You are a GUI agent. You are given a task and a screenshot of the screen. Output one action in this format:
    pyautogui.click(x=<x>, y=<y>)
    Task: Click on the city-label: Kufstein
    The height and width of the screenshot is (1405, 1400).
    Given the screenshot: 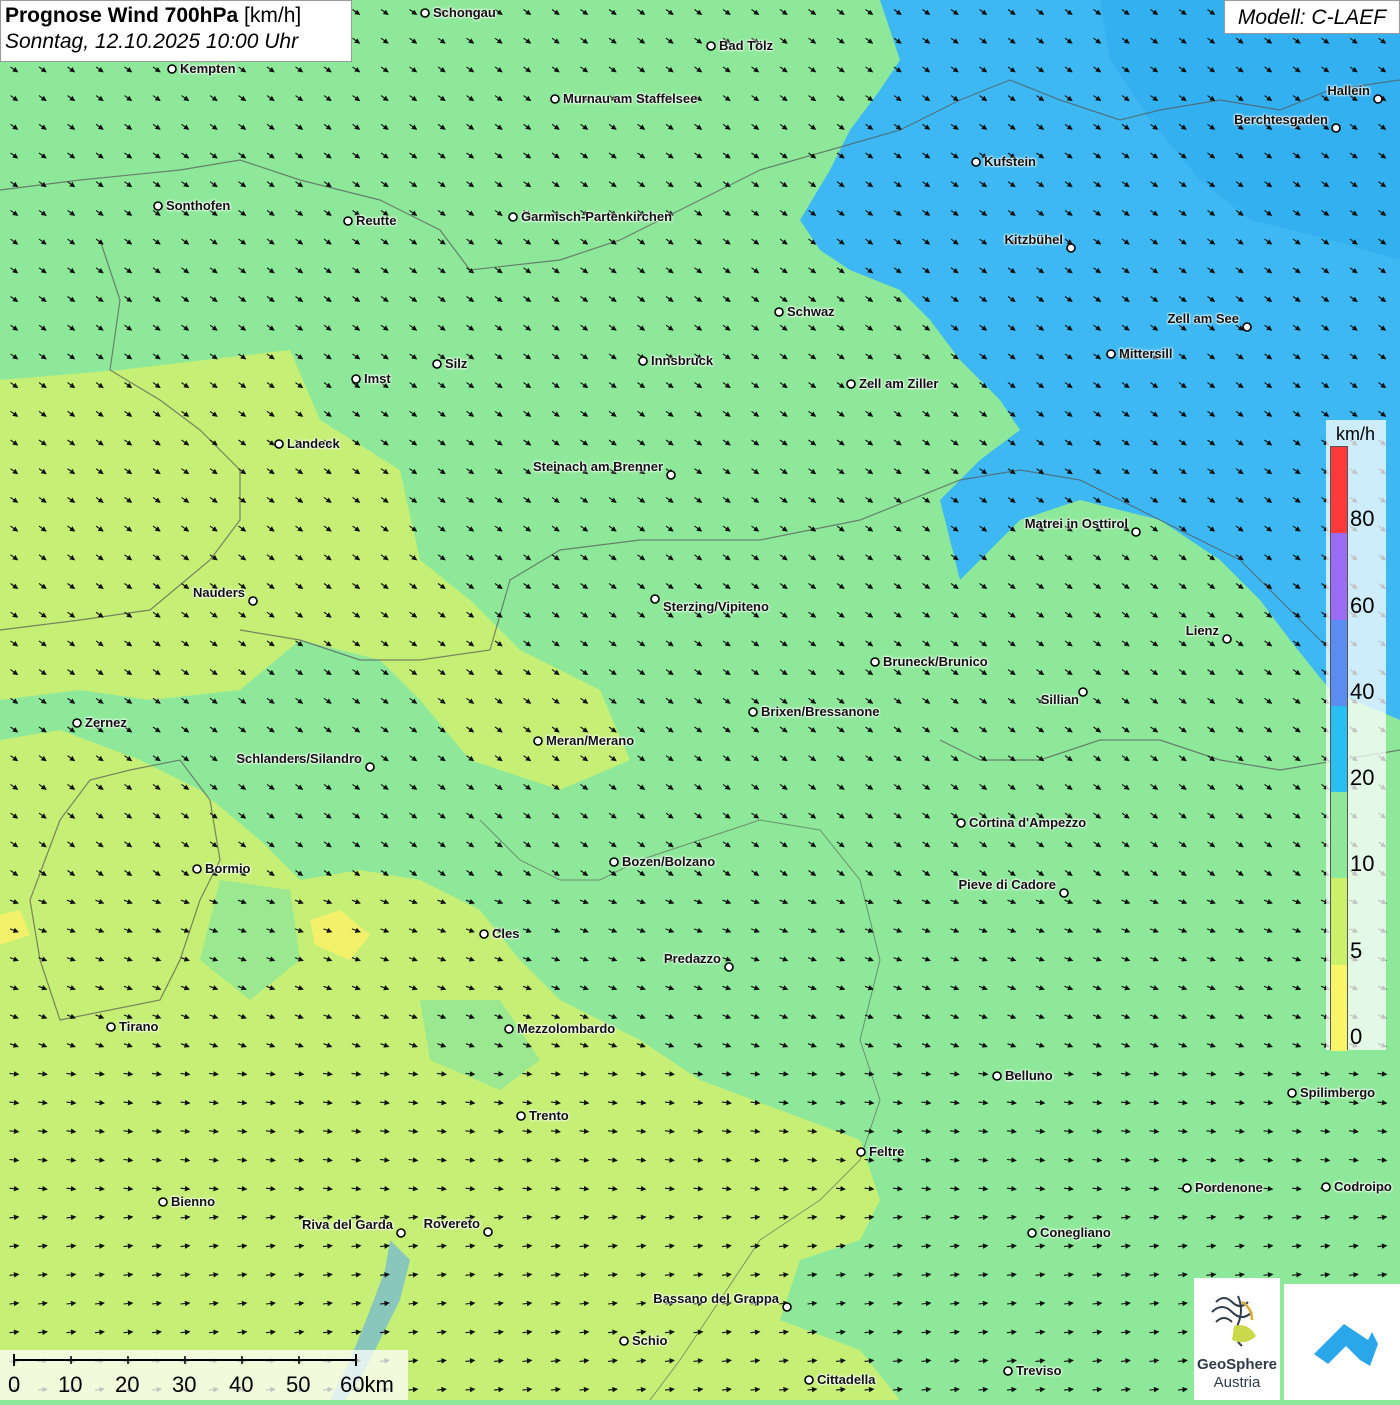 What is the action you would take?
    pyautogui.click(x=1010, y=161)
    